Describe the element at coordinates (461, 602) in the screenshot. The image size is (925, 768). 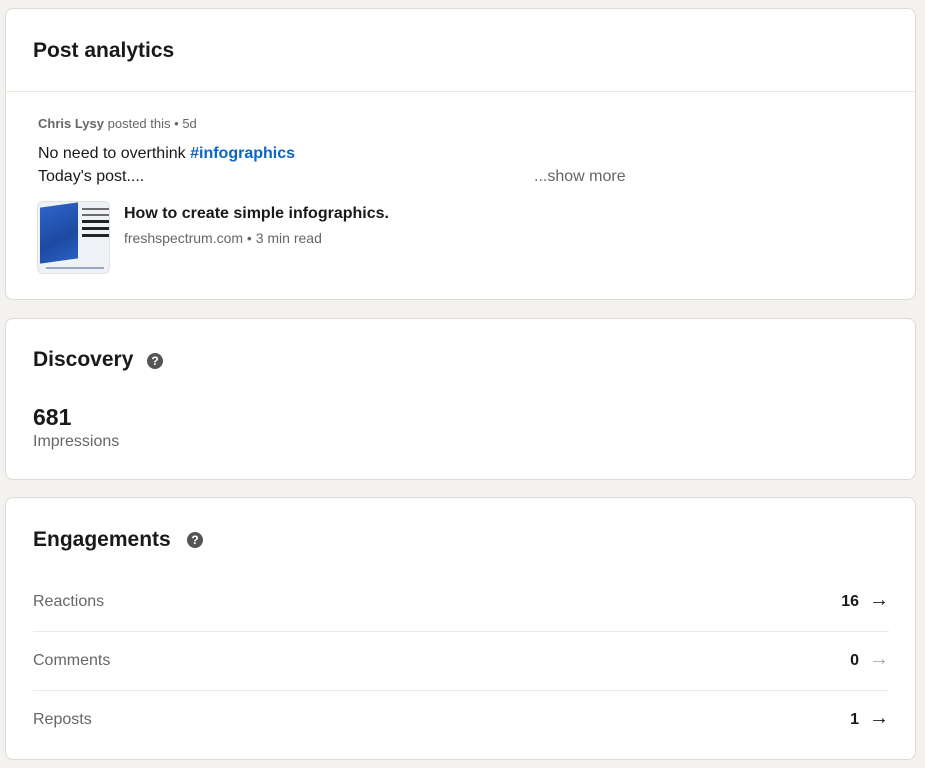
I see `engagement-row-reactions: Reactions 16 →` at that location.